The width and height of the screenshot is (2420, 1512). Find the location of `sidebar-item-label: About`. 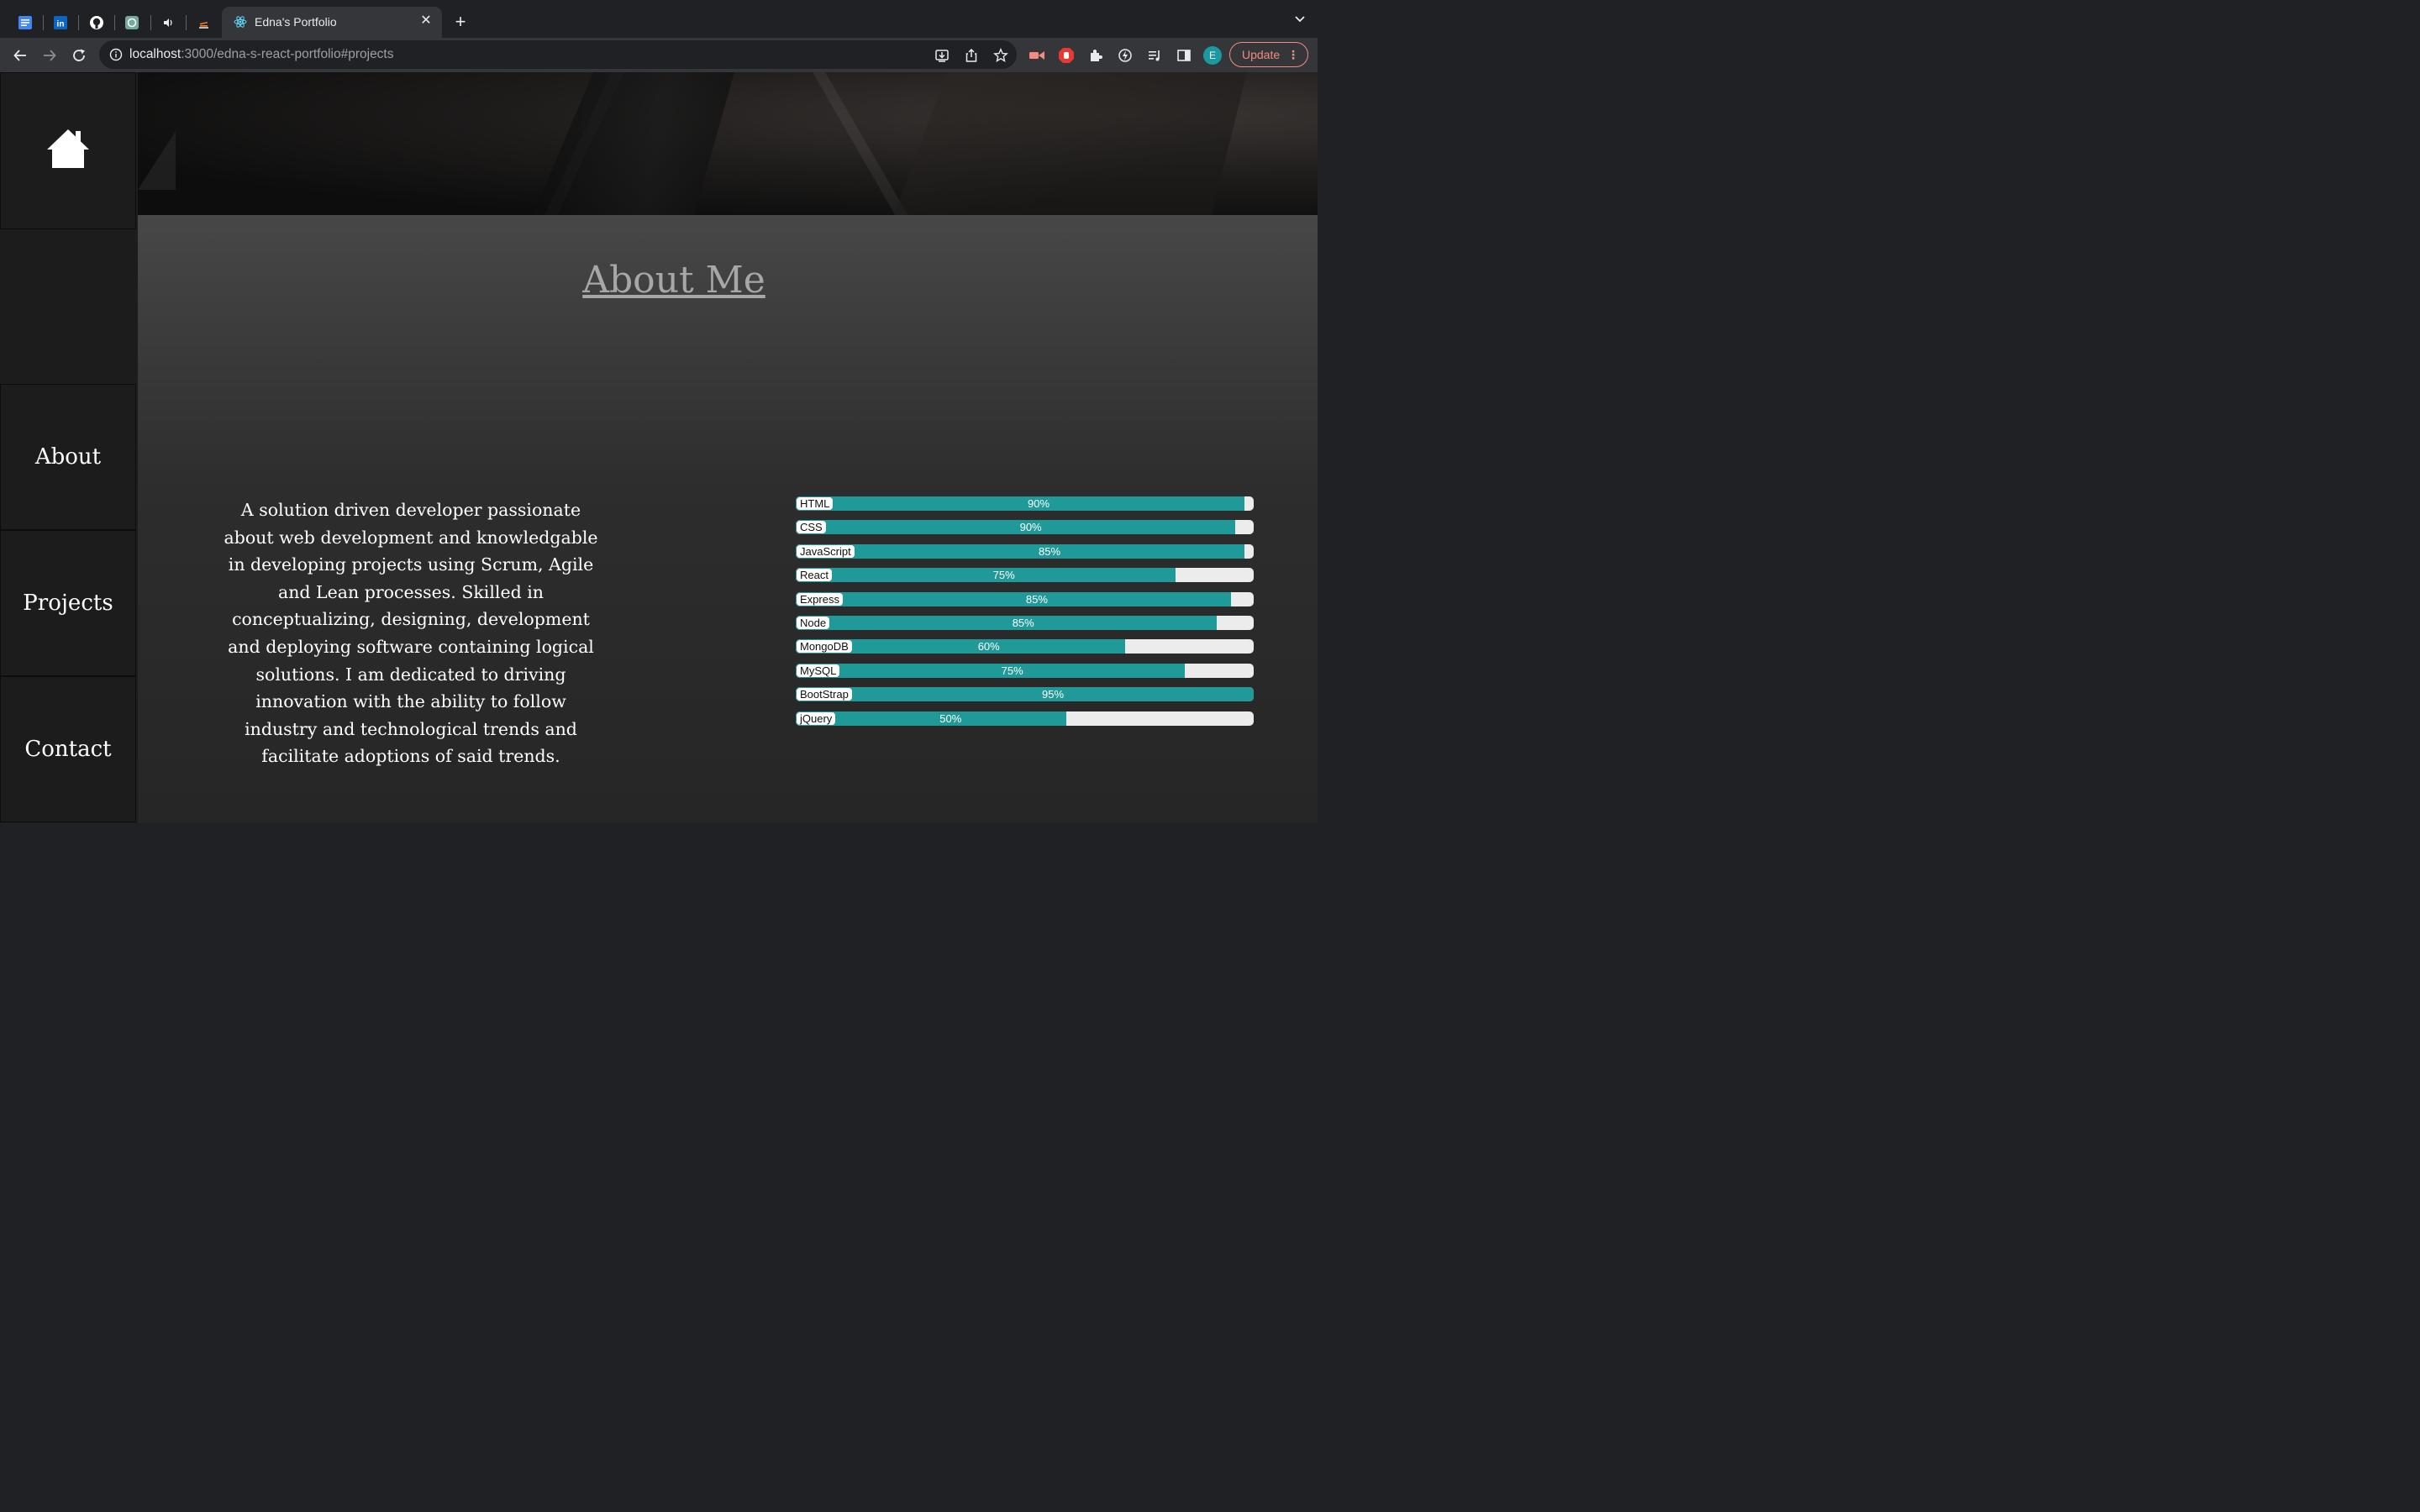

sidebar-item-label: About is located at coordinates (68, 457).